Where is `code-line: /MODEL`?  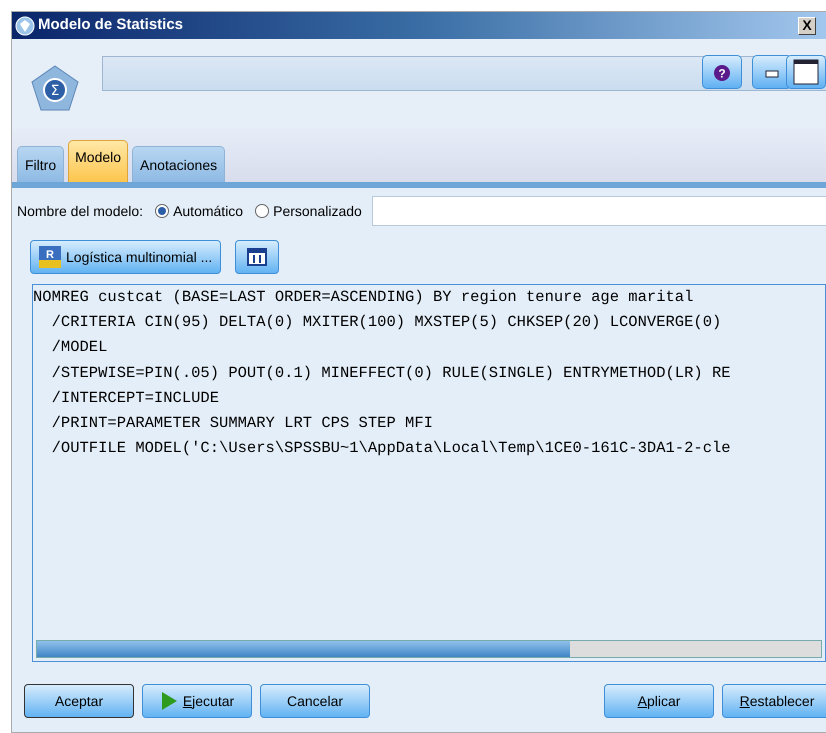
code-line: /MODEL is located at coordinates (79, 347).